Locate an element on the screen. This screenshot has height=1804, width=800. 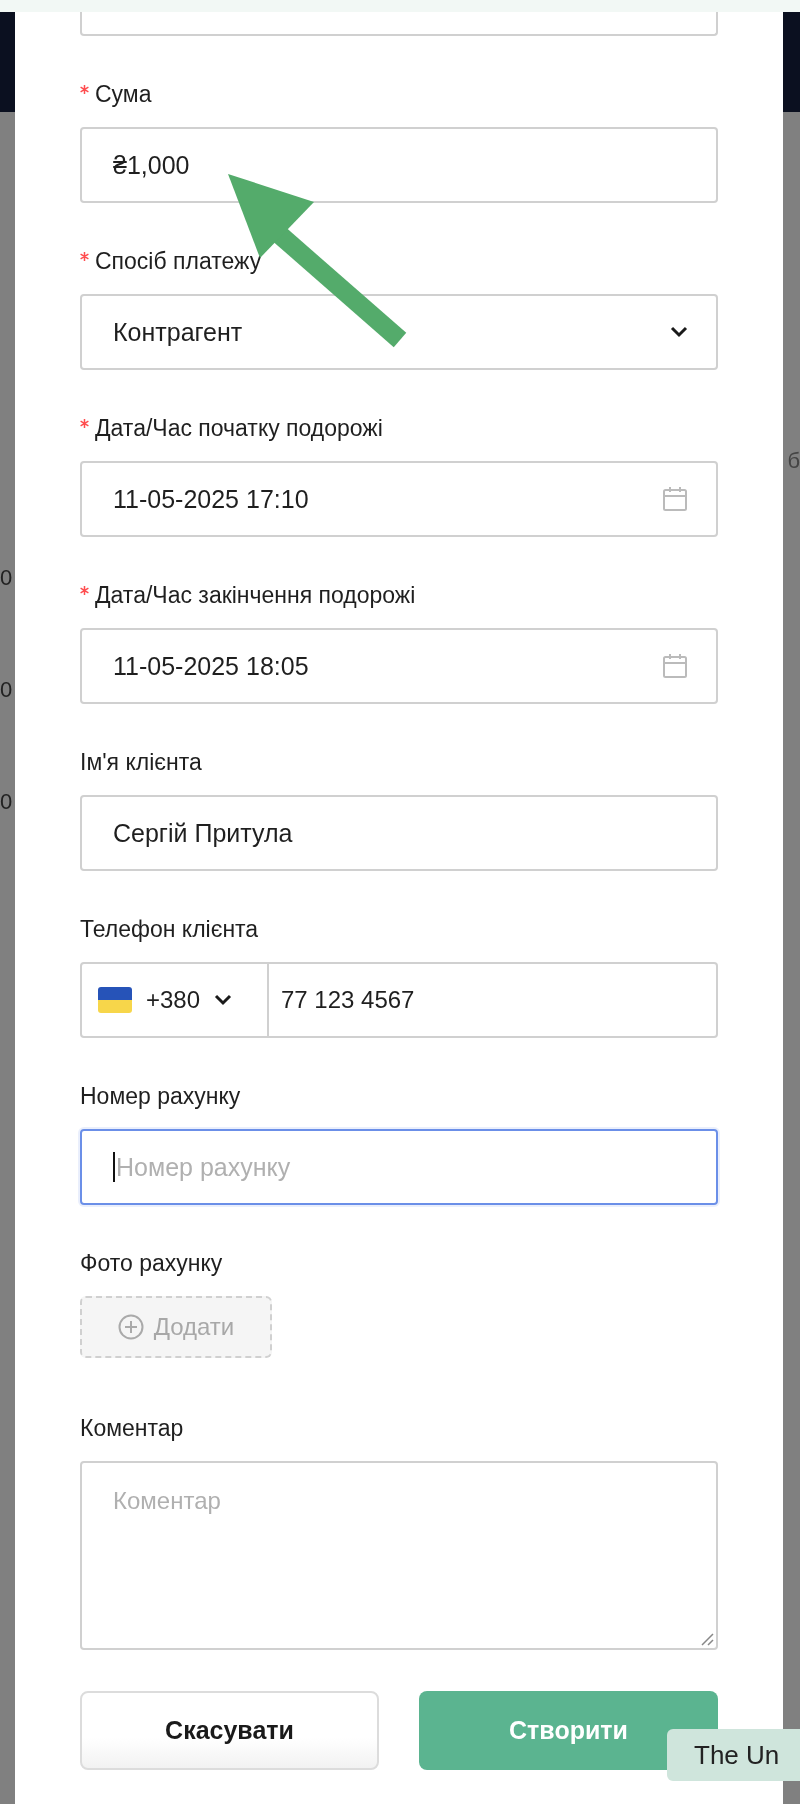
field-label: Дата/Час початку подорожі is located at coordinates (239, 428).